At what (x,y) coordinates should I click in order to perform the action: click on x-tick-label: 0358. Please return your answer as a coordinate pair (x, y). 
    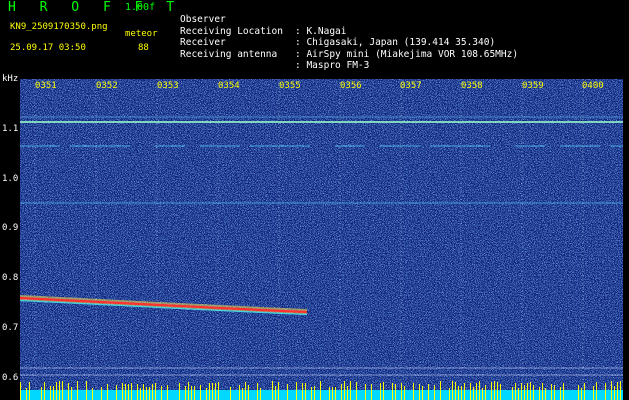
    Looking at the image, I should click on (472, 86).